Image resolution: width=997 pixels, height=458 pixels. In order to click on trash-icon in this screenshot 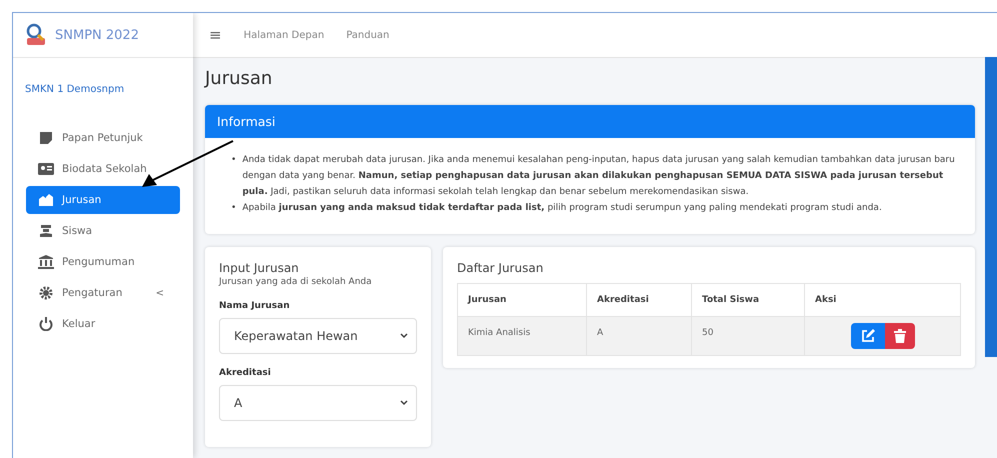, I will do `click(900, 336)`.